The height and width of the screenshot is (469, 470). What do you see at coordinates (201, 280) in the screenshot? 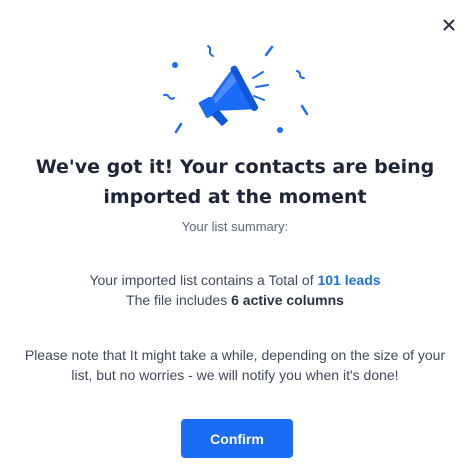
I see `leads-summary-text: Your imported list contains a Total of` at bounding box center [201, 280].